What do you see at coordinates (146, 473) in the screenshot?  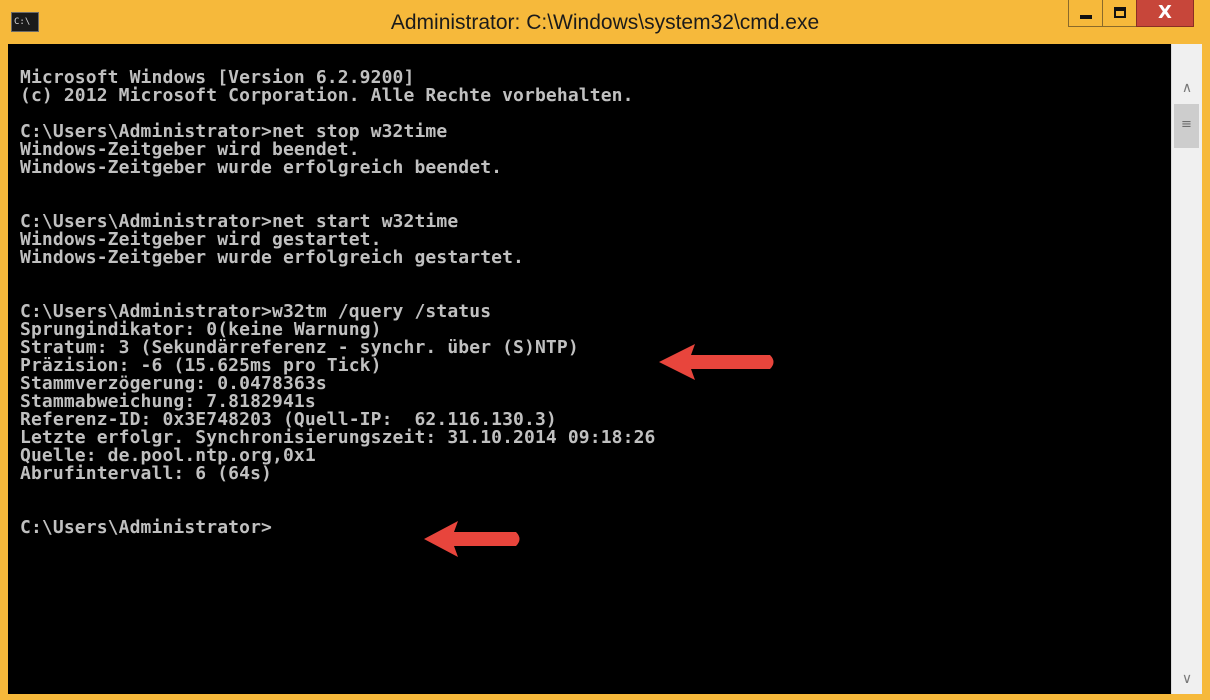 I see `console-line: Abrufintervall: 6 (64s)` at bounding box center [146, 473].